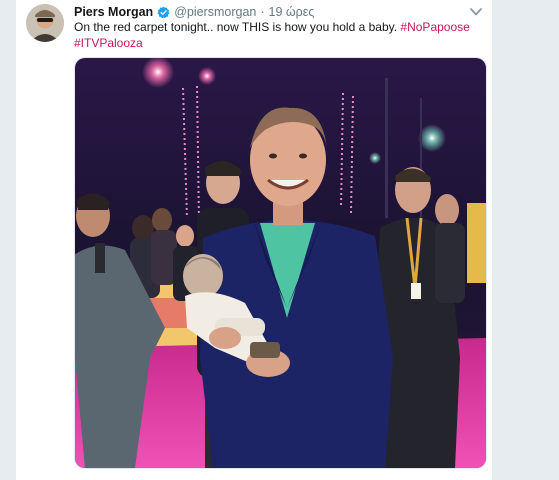 This screenshot has height=480, width=559. I want to click on author-name: Piers Morgan, so click(113, 12).